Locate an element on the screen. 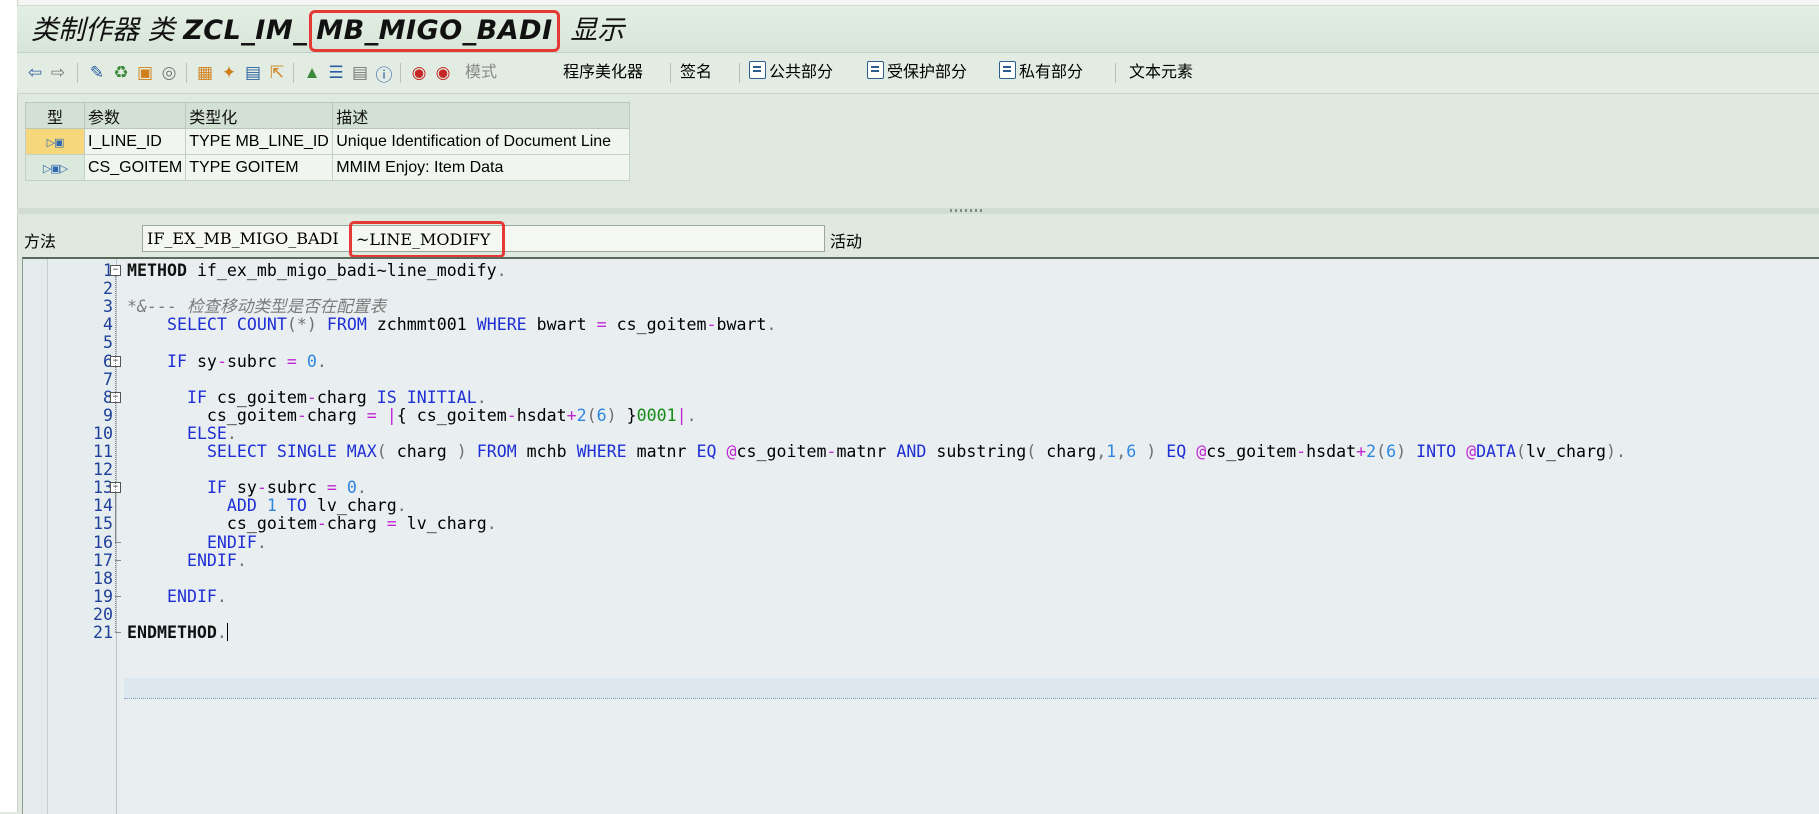 The height and width of the screenshot is (814, 1819). current-line-highlight is located at coordinates (971, 688).